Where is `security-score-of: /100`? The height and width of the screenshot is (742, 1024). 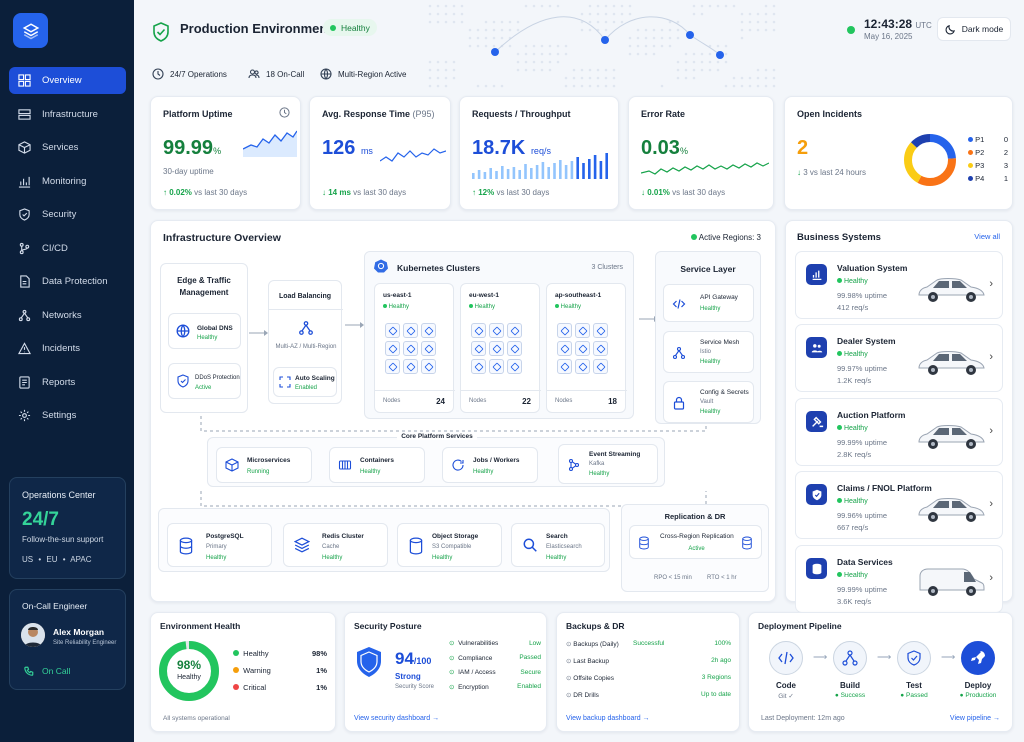 security-score-of: /100 is located at coordinates (422, 661).